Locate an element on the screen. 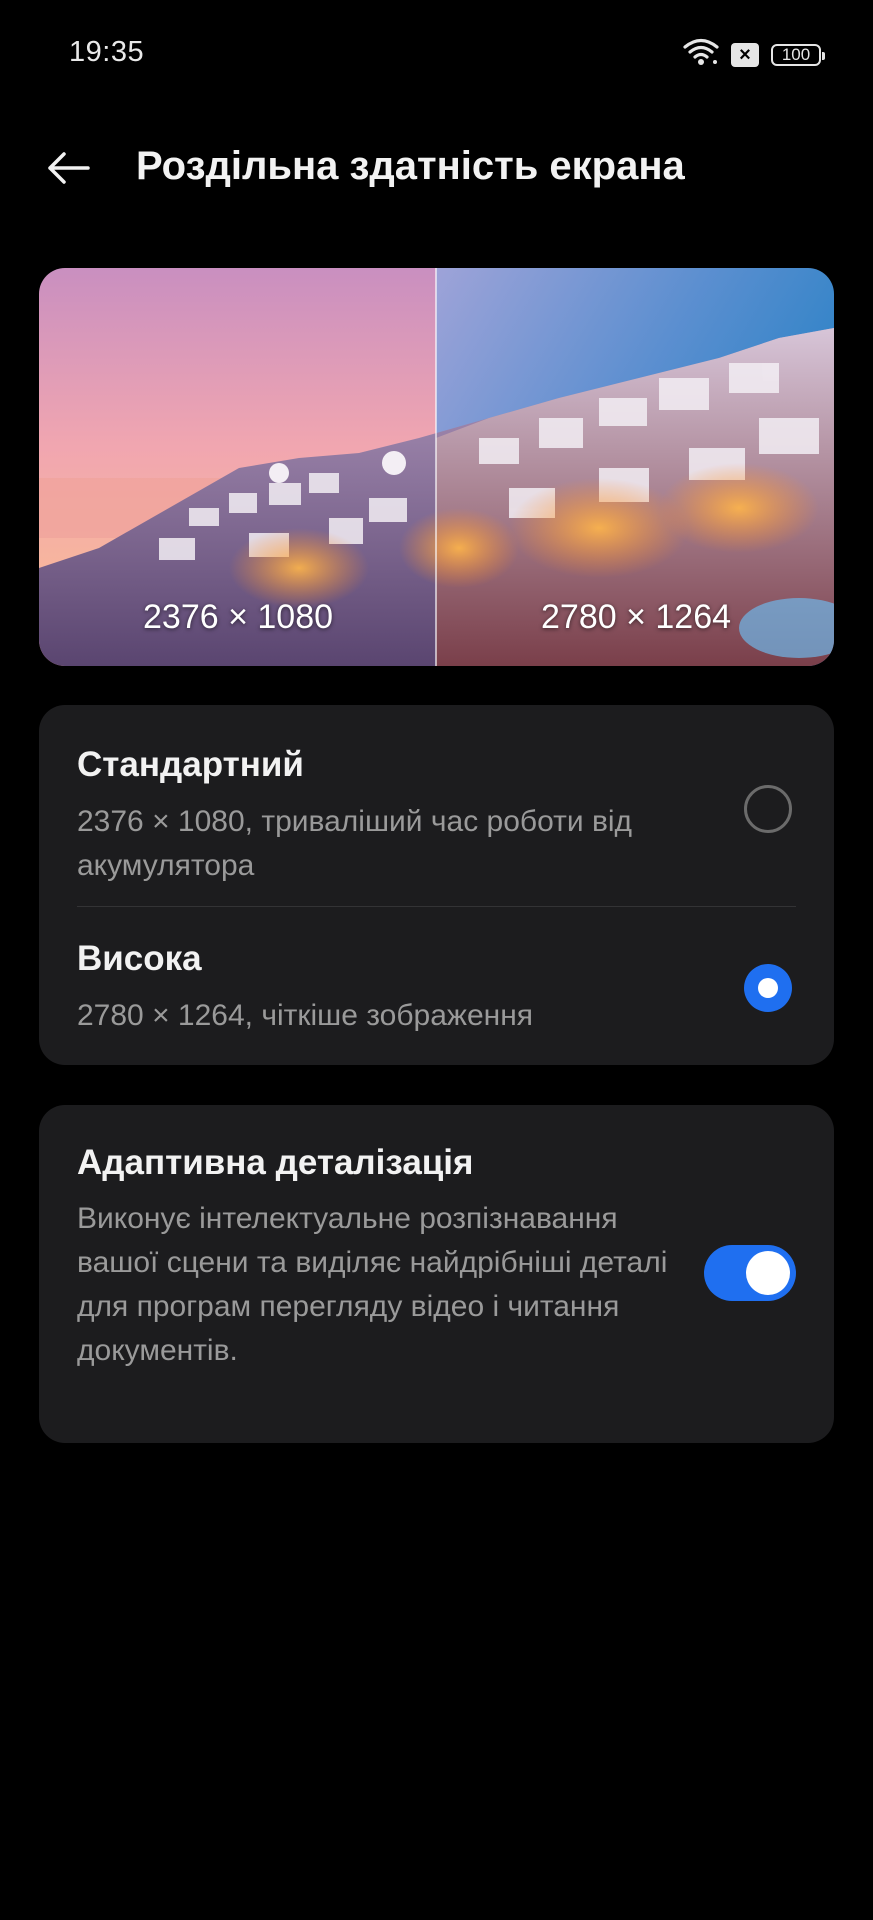 The height and width of the screenshot is (1920, 873). arrow-left-icon is located at coordinates (68, 170).